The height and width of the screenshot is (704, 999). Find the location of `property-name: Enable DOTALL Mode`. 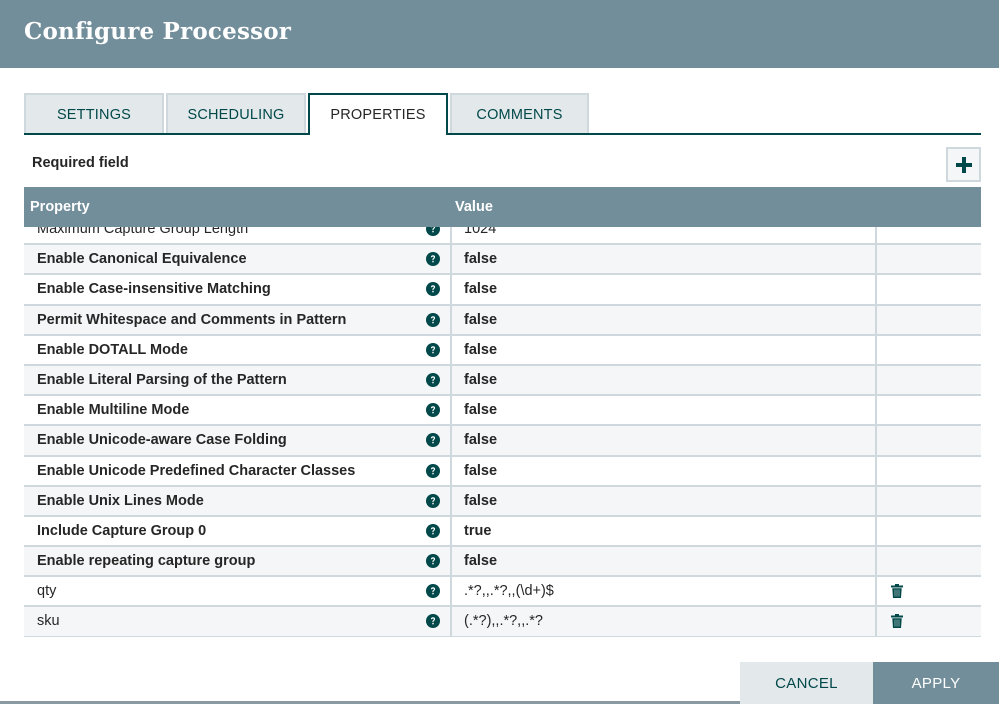

property-name: Enable DOTALL Mode is located at coordinates (112, 349).